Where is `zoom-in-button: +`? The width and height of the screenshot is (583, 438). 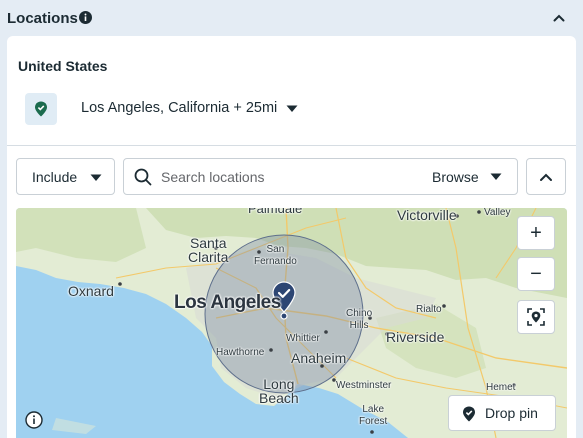
zoom-in-button: + is located at coordinates (536, 233).